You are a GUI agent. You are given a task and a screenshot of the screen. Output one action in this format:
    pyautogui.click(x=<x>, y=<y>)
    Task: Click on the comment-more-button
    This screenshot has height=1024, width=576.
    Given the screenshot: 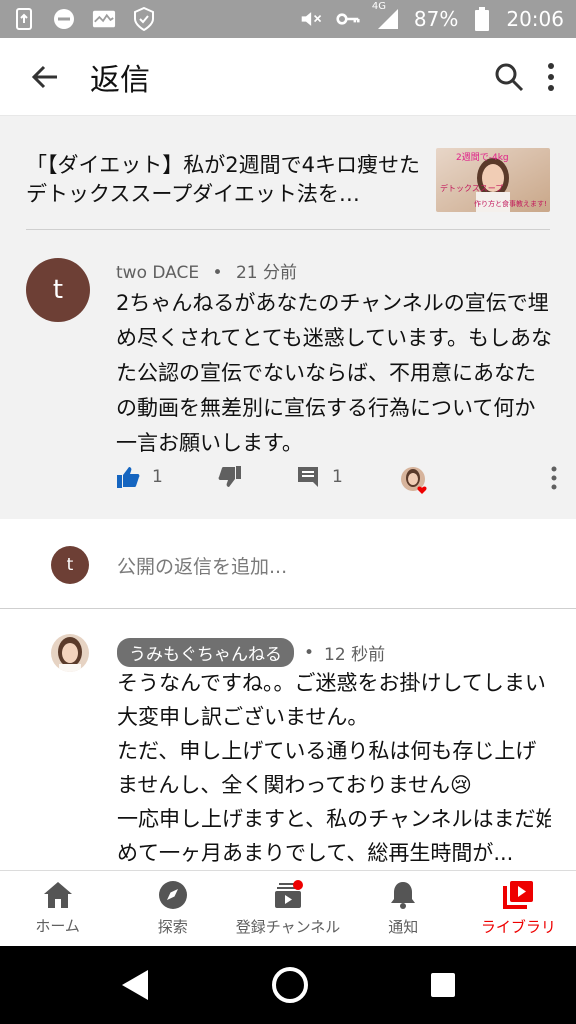 What is the action you would take?
    pyautogui.click(x=554, y=478)
    